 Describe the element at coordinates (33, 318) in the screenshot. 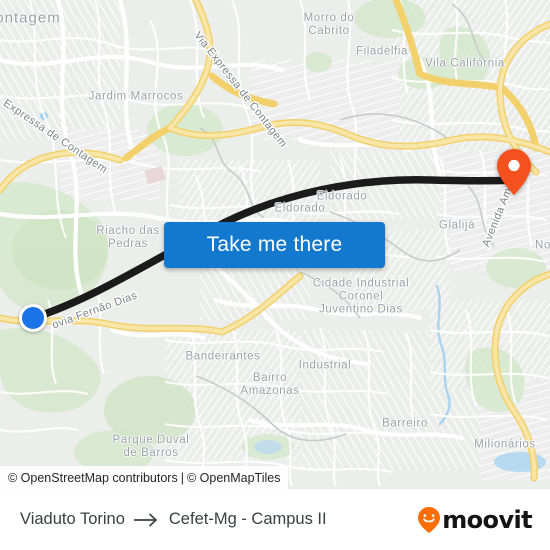

I see `origin-marker` at that location.